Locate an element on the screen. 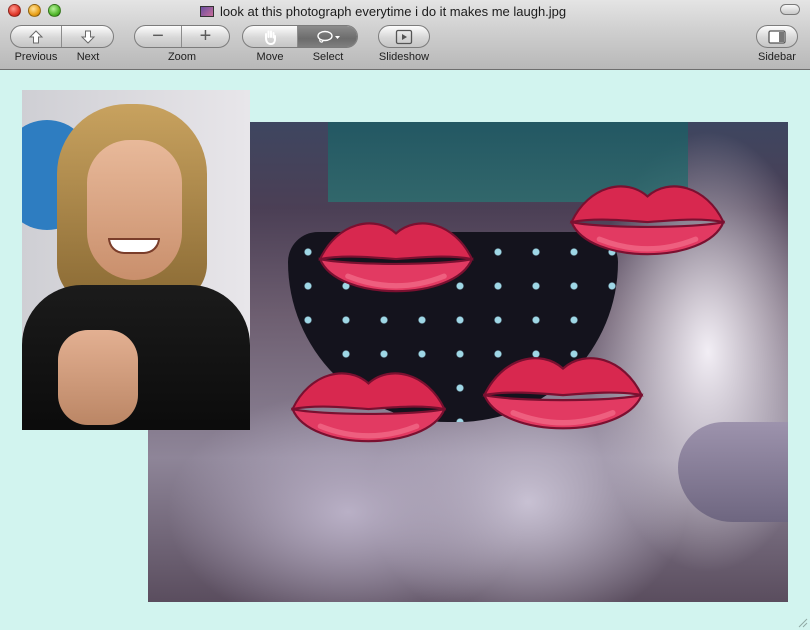  portrait-smile is located at coordinates (134, 246).